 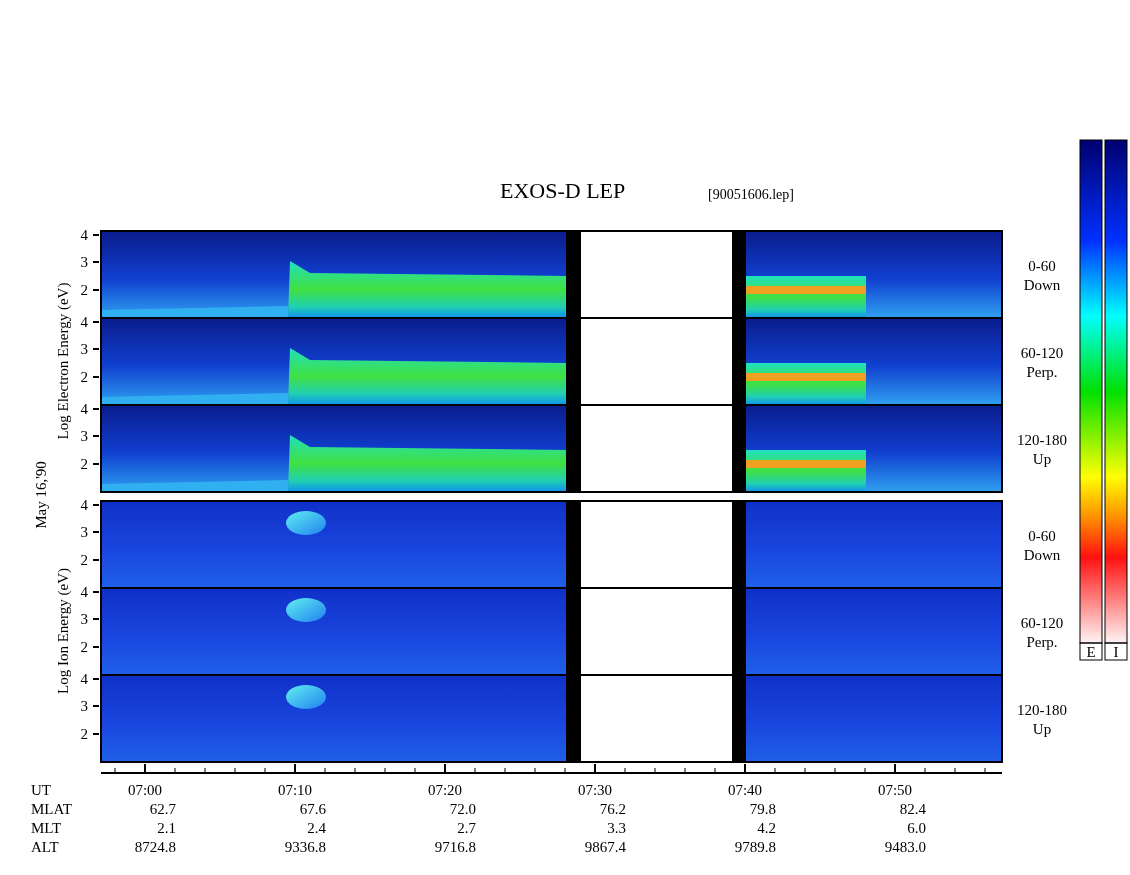 I want to click on axis-value: 07:10, so click(x=295, y=790).